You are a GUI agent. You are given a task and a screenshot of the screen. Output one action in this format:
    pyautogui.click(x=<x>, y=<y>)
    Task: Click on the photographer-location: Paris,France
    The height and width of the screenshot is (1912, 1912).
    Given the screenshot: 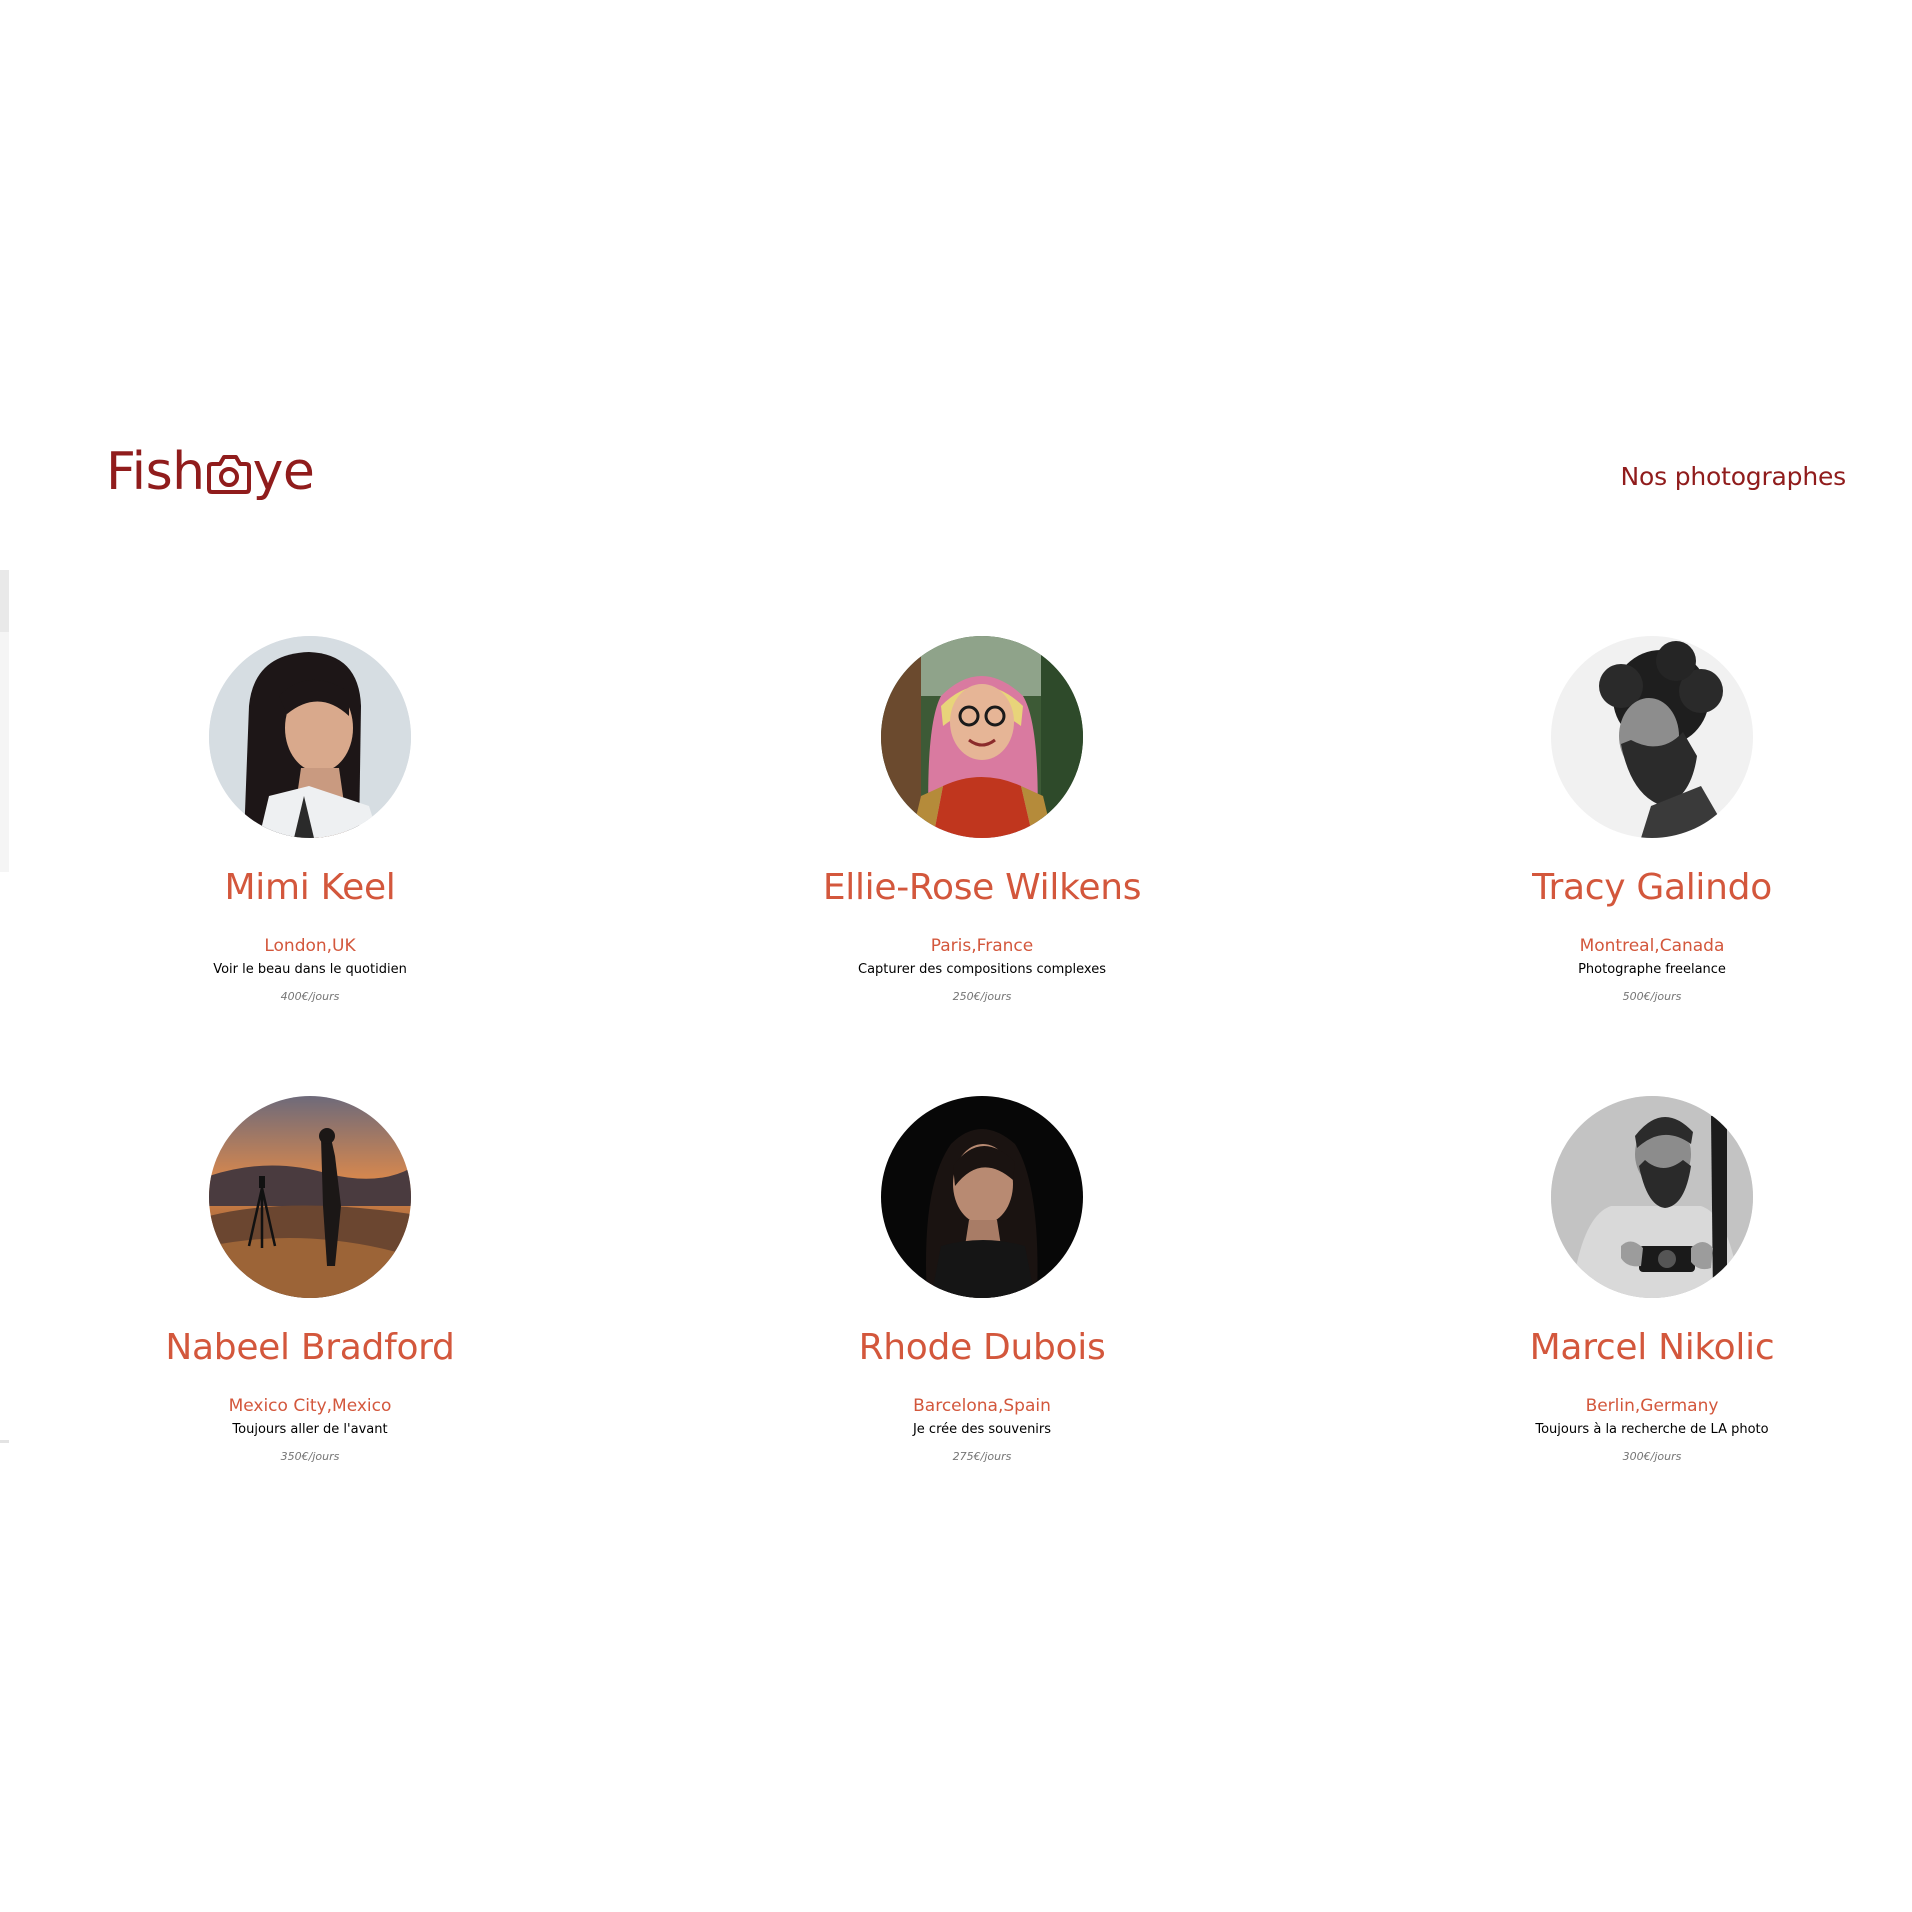 What is the action you would take?
    pyautogui.click(x=982, y=946)
    